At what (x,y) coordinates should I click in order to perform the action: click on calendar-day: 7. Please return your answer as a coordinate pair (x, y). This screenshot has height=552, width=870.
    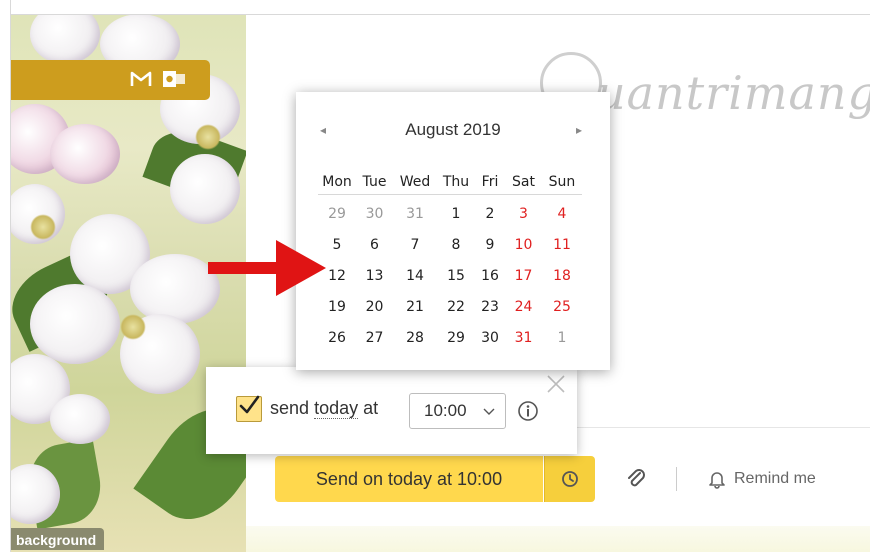
    Looking at the image, I should click on (415, 245).